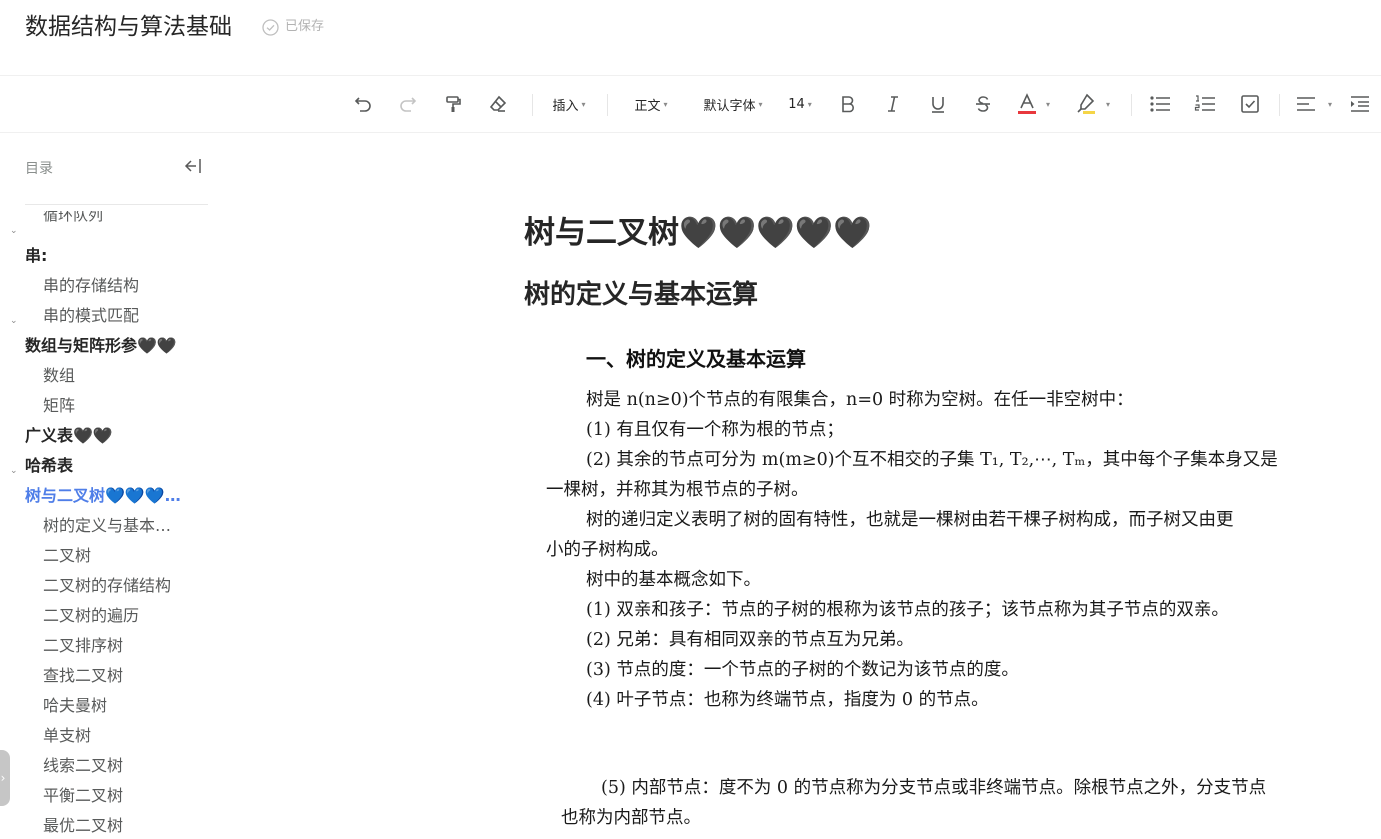  What do you see at coordinates (116, 204) in the screenshot?
I see `toc-divider` at bounding box center [116, 204].